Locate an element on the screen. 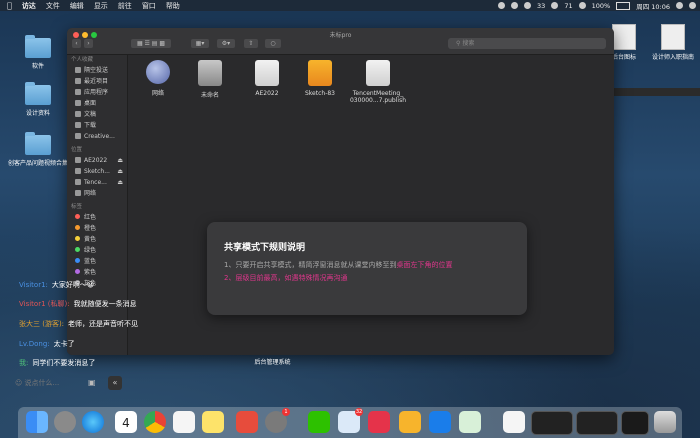 The image size is (700, 438). sidebar-item-label: 应用程序 is located at coordinates (96, 92).